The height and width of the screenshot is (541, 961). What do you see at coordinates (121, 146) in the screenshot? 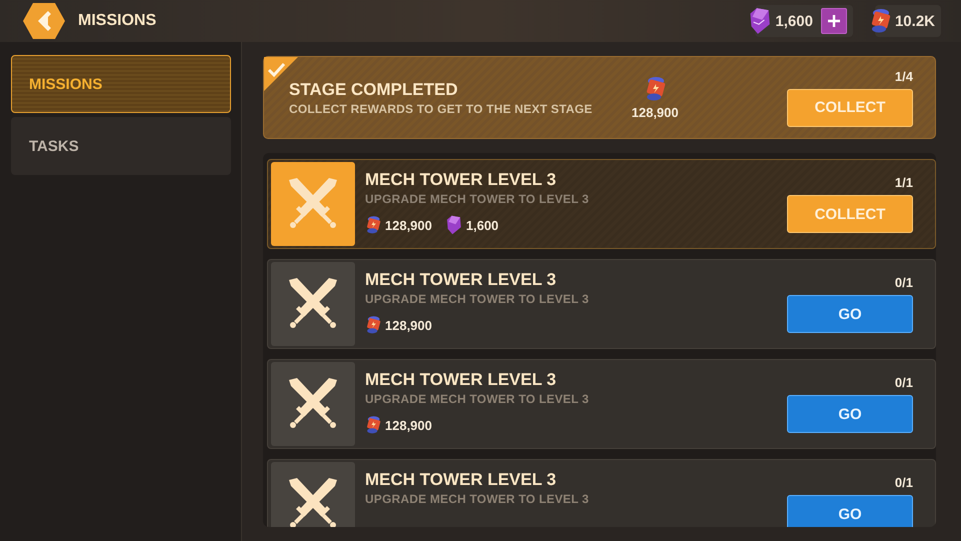
I see `sidebar-tab: TASKS` at bounding box center [121, 146].